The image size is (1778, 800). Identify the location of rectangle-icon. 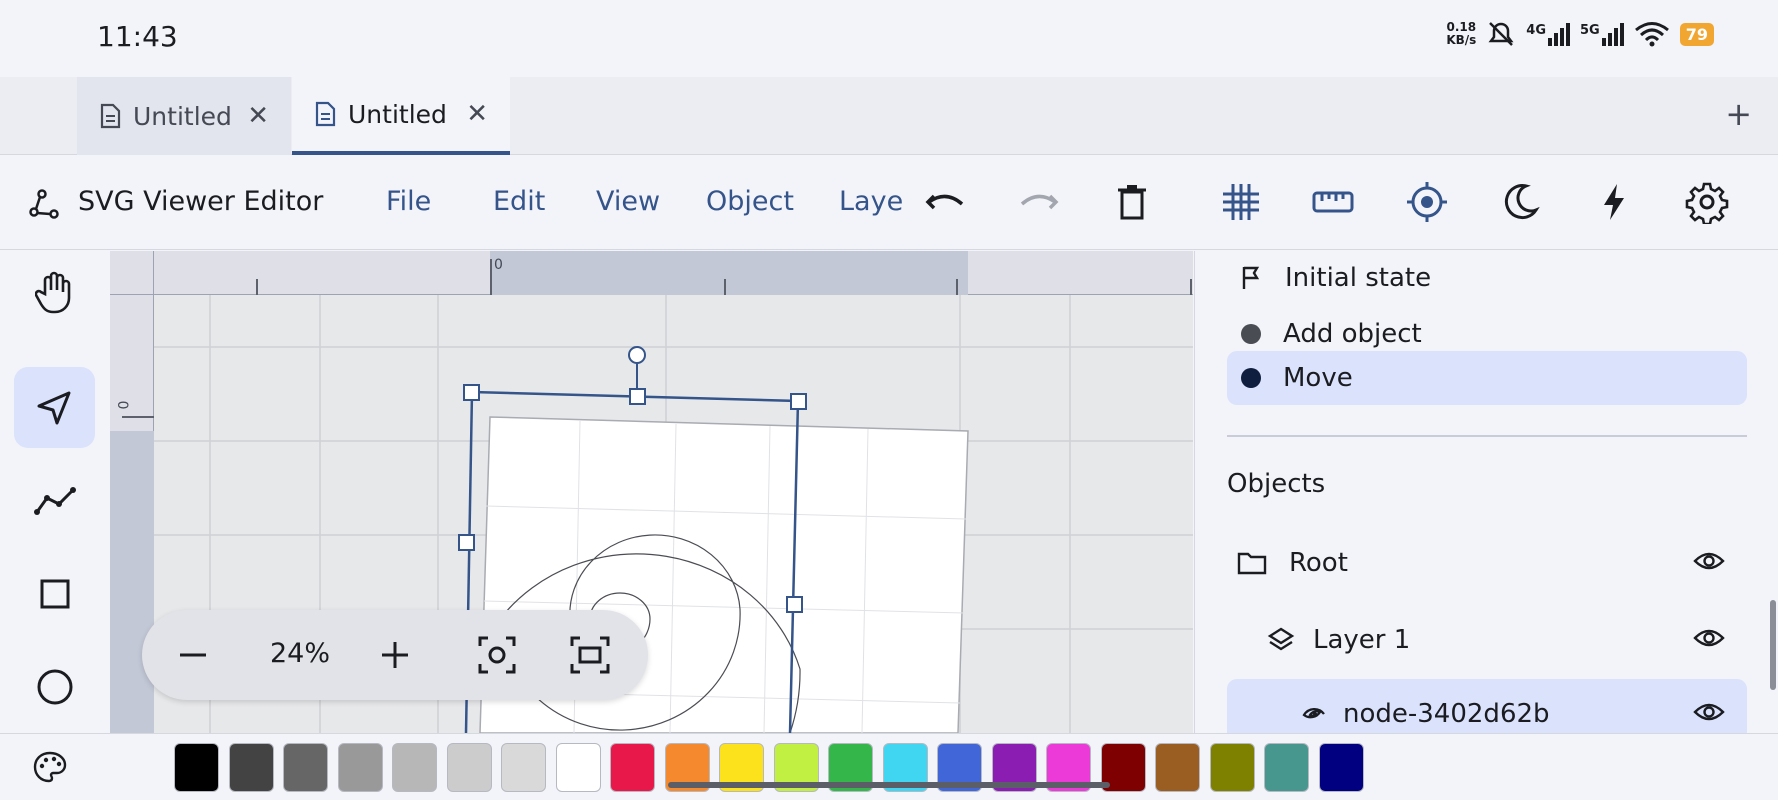
(54, 593).